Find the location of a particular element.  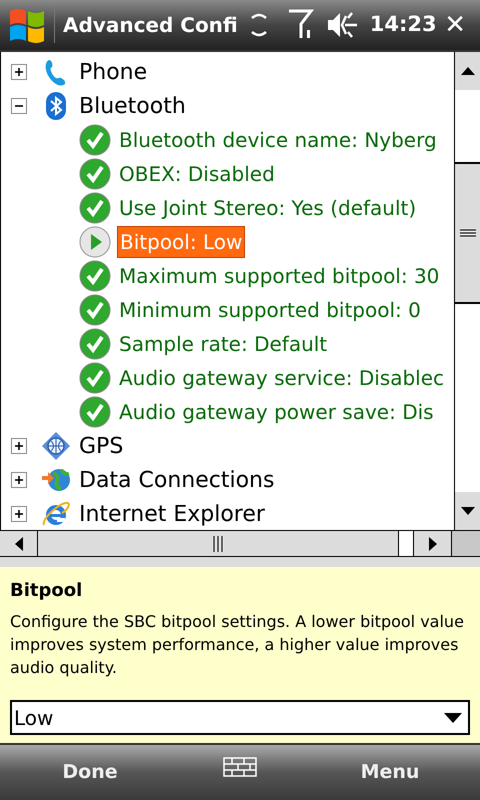

scroll-down-icon is located at coordinates (467, 511).